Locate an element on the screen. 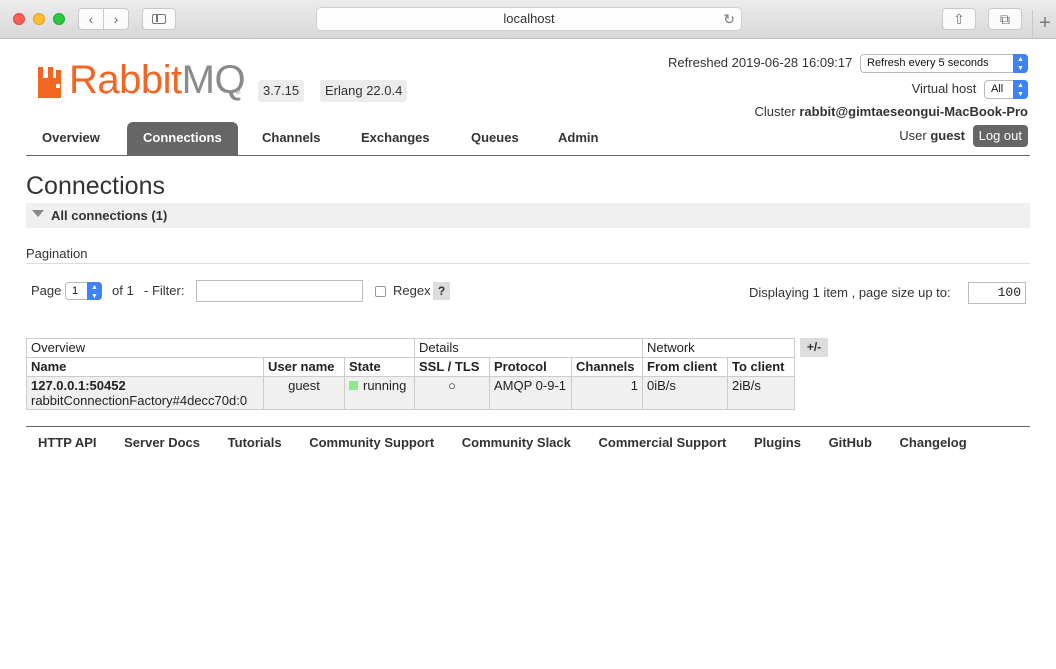 This screenshot has width=1056, height=669. page-select-wrap: 1 ▲ ▼ is located at coordinates (83, 291).